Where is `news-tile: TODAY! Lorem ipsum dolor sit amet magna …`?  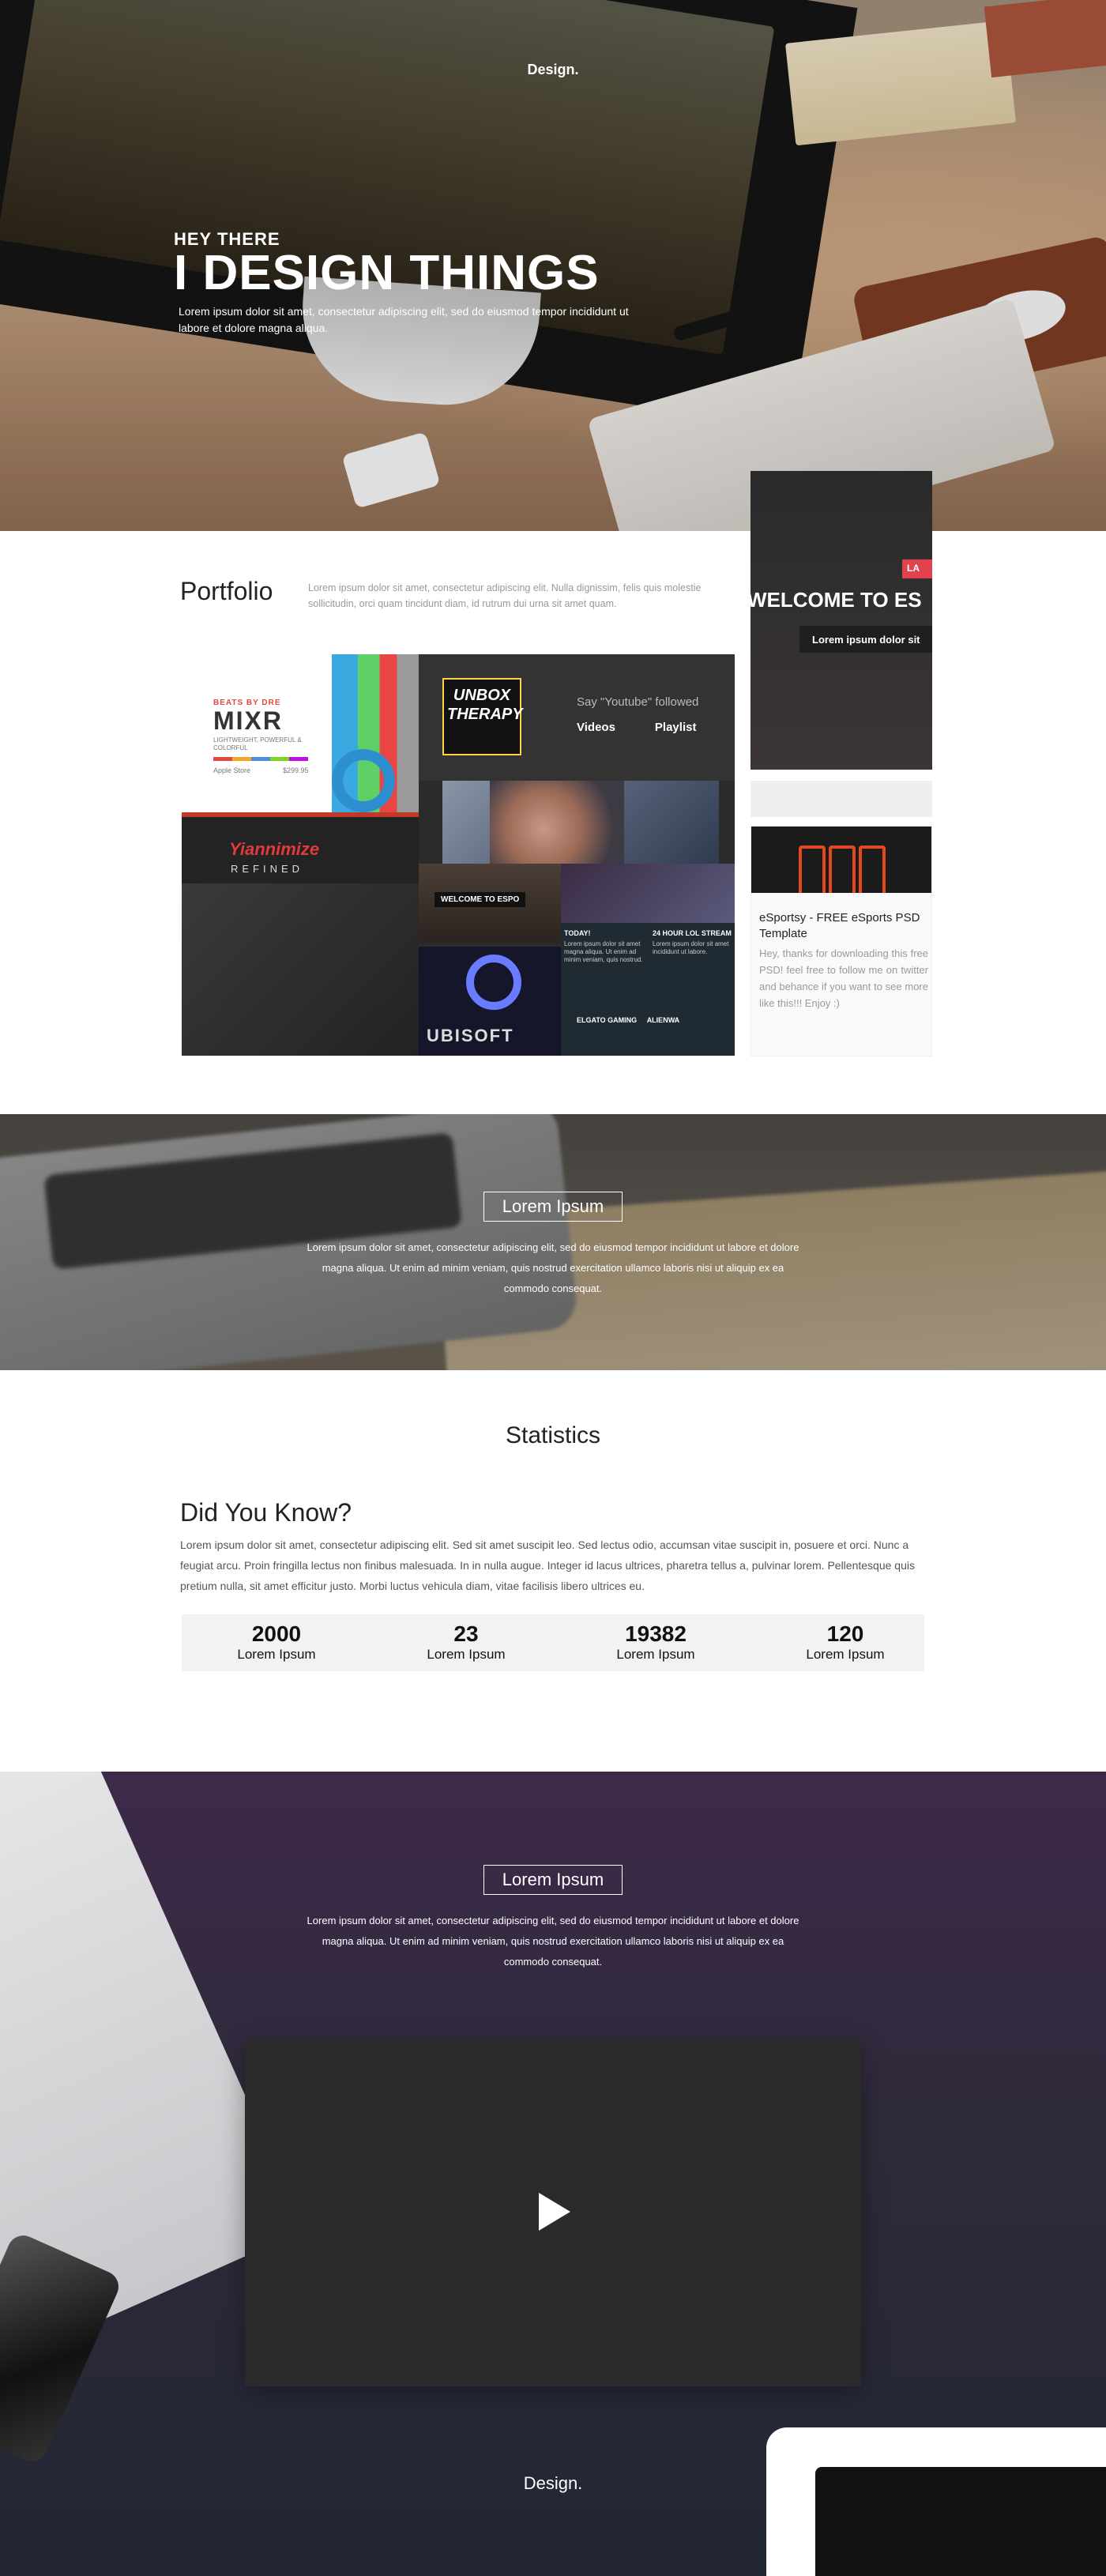
news-tile: TODAY! Lorem ipsum dolor sit amet magna … is located at coordinates (648, 989).